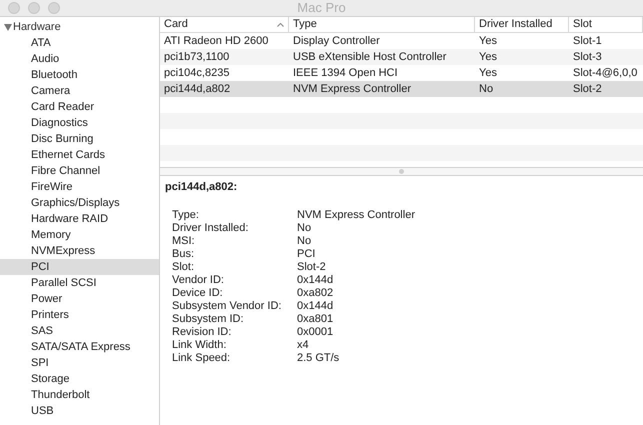 The height and width of the screenshot is (425, 643). I want to click on column-header: Type, so click(382, 24).